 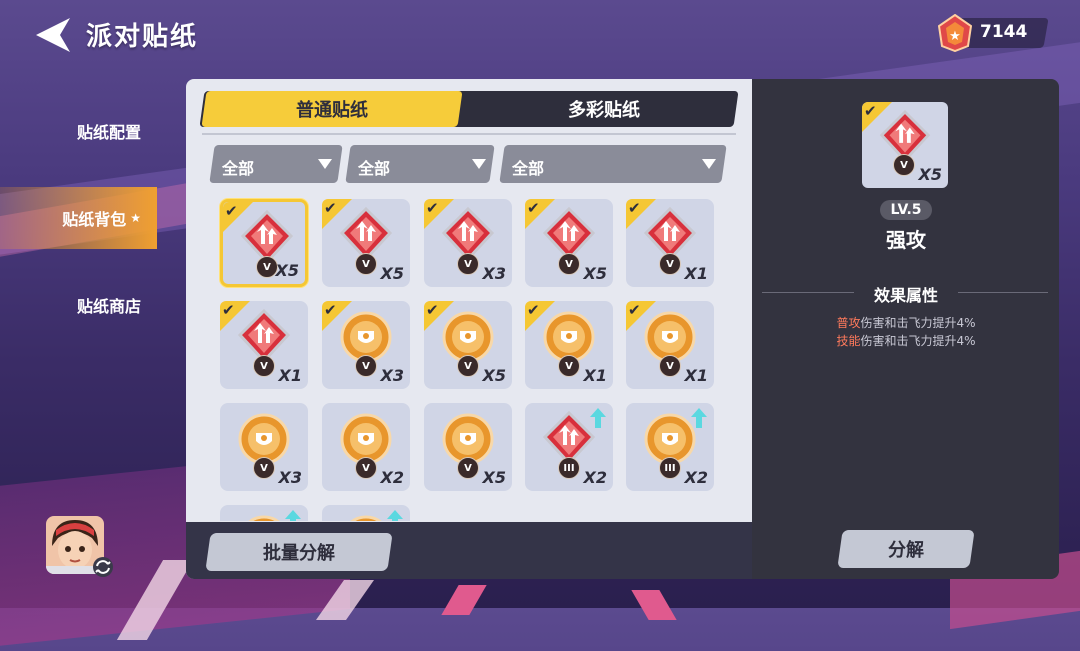 I want to click on sidebar-item-sticker-config: 贴纸配置, so click(x=78, y=131).